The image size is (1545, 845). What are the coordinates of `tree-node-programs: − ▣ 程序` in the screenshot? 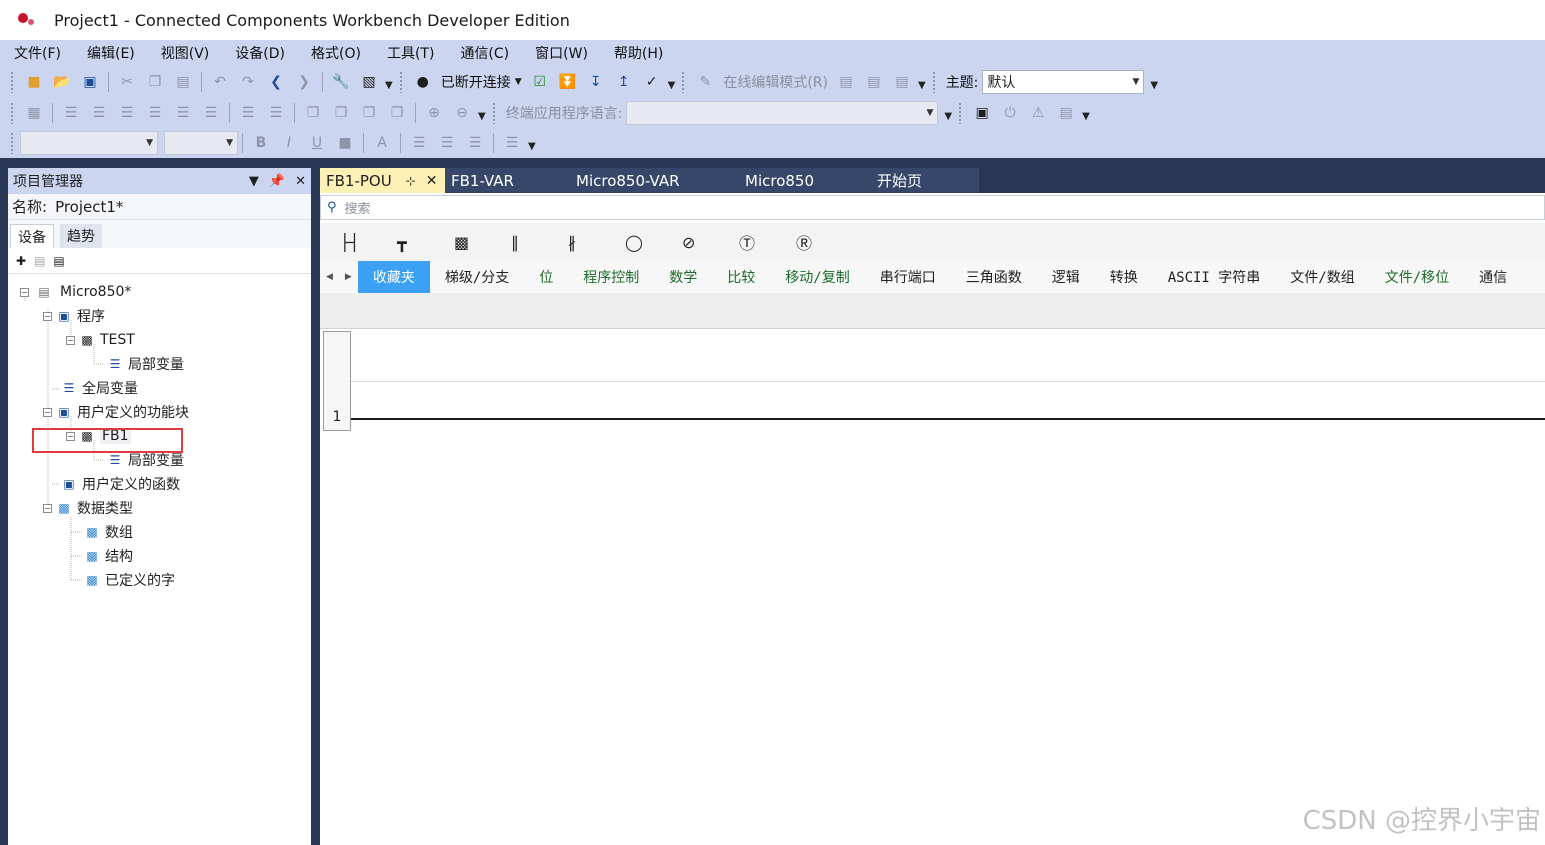 It's located at (74, 316).